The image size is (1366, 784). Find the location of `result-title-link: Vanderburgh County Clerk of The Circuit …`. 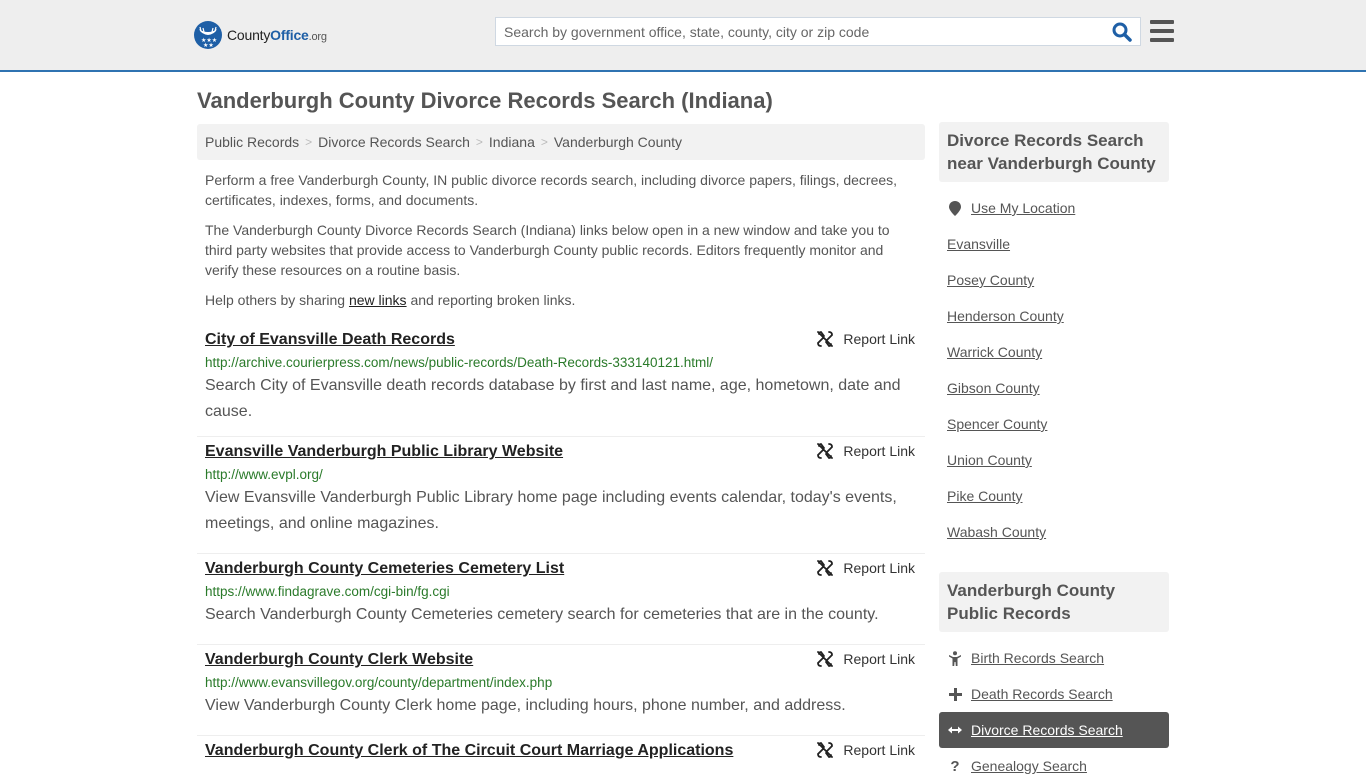

result-title-link: Vanderburgh County Clerk of The Circuit … is located at coordinates (469, 751).